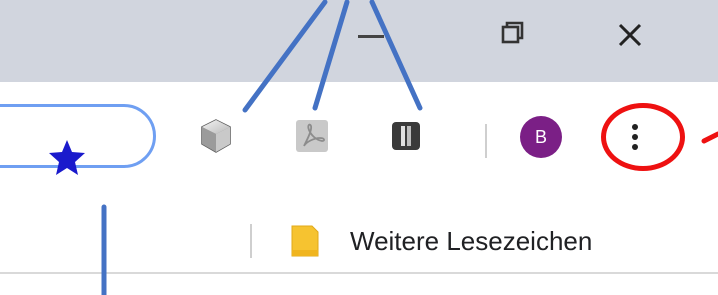  I want to click on address-bar, so click(78, 139).